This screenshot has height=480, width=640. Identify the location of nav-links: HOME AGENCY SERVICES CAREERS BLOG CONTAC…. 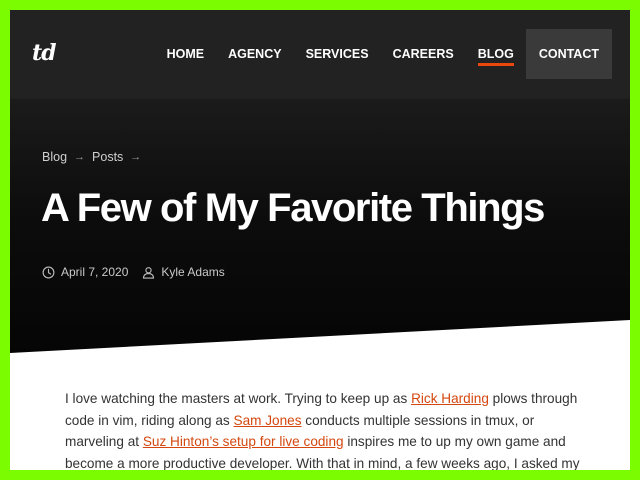
(383, 54).